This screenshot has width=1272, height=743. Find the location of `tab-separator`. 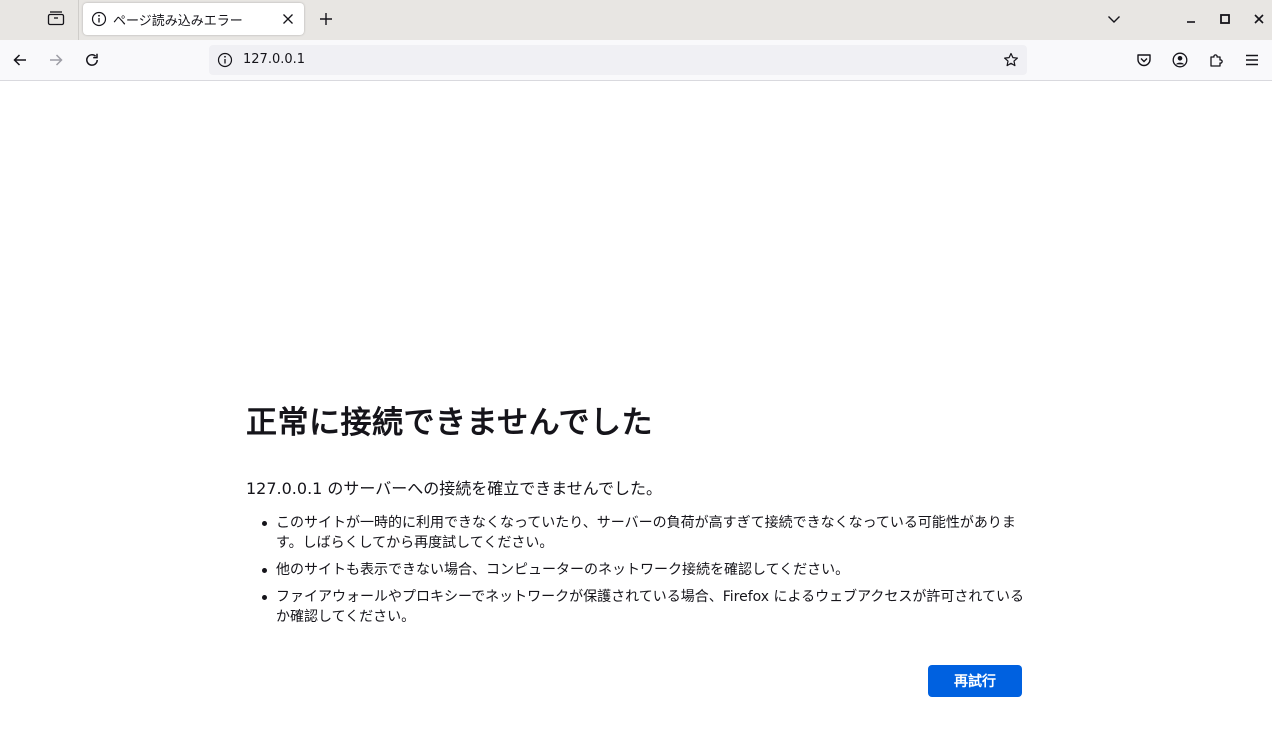

tab-separator is located at coordinates (78, 20).